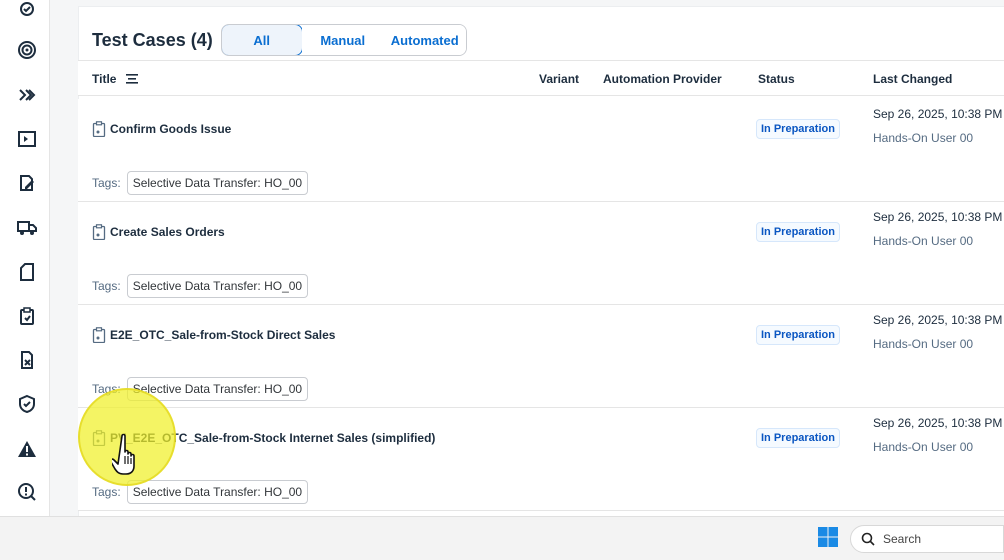 The width and height of the screenshot is (1004, 560). I want to click on page-title: Test Cases (4), so click(152, 39).